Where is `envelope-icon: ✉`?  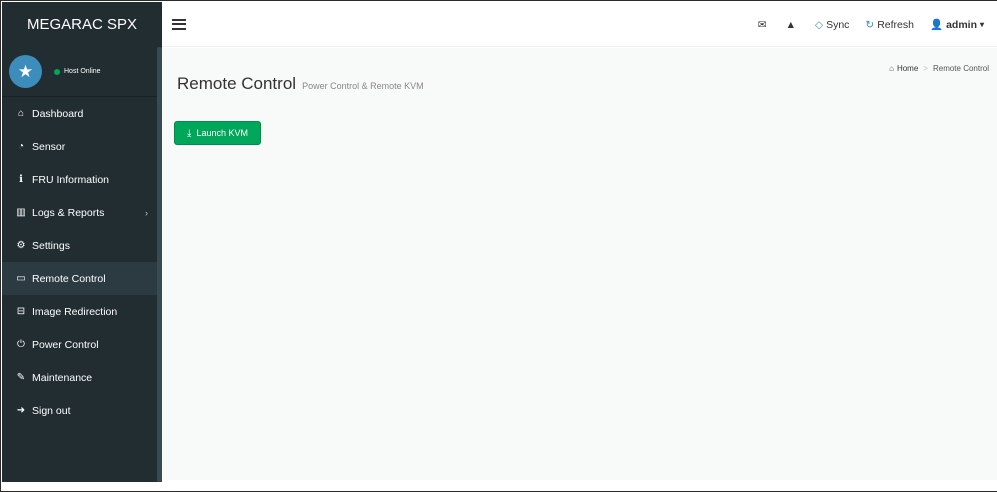
envelope-icon: ✉ is located at coordinates (762, 24).